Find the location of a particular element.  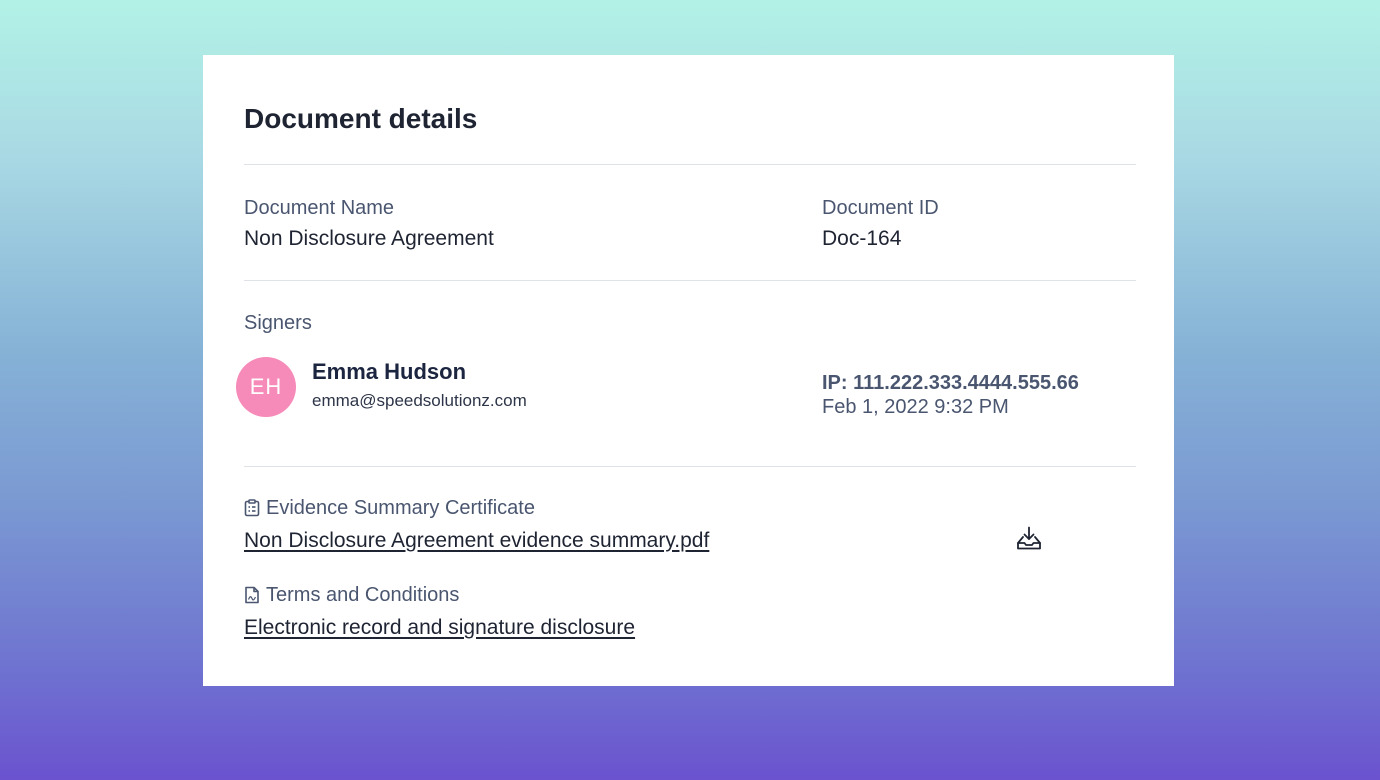

terms-heading: Terms and Conditions is located at coordinates (351, 595).